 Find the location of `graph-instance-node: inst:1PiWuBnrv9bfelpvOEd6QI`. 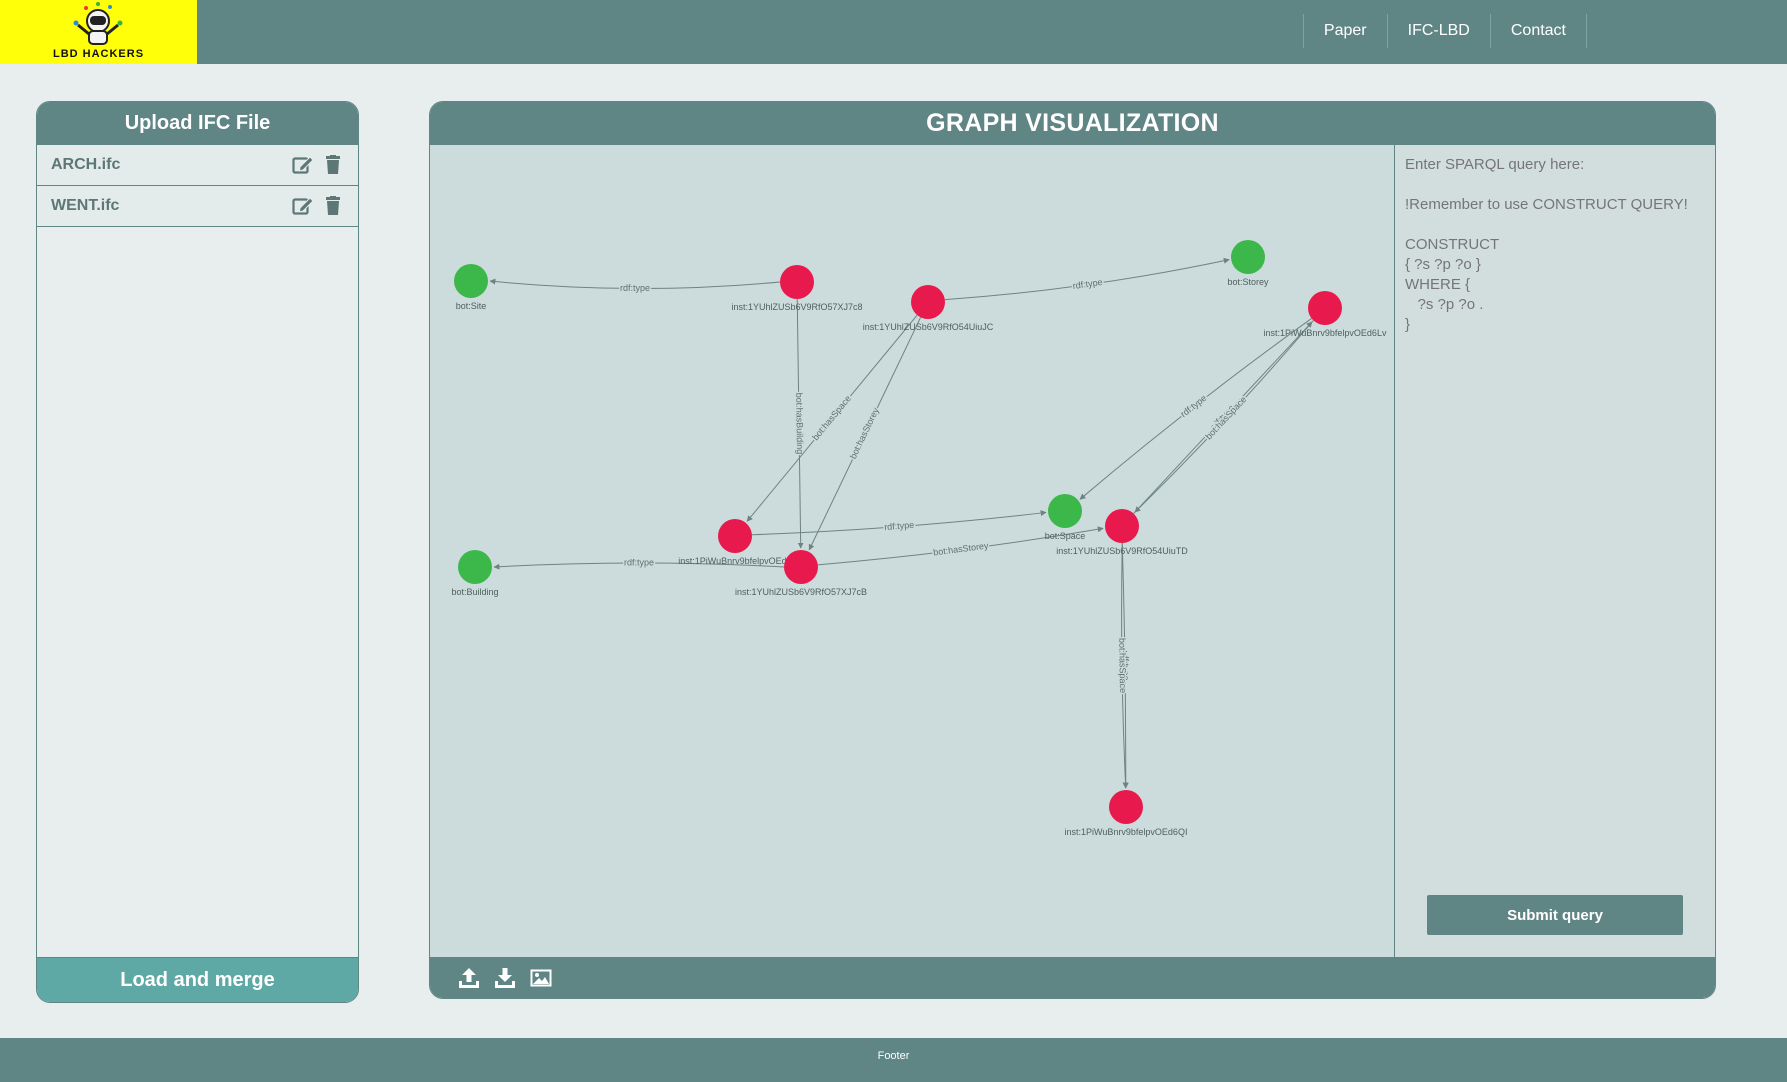

graph-instance-node: inst:1PiWuBnrv9bfelpvOEd6QI is located at coordinates (1126, 813).